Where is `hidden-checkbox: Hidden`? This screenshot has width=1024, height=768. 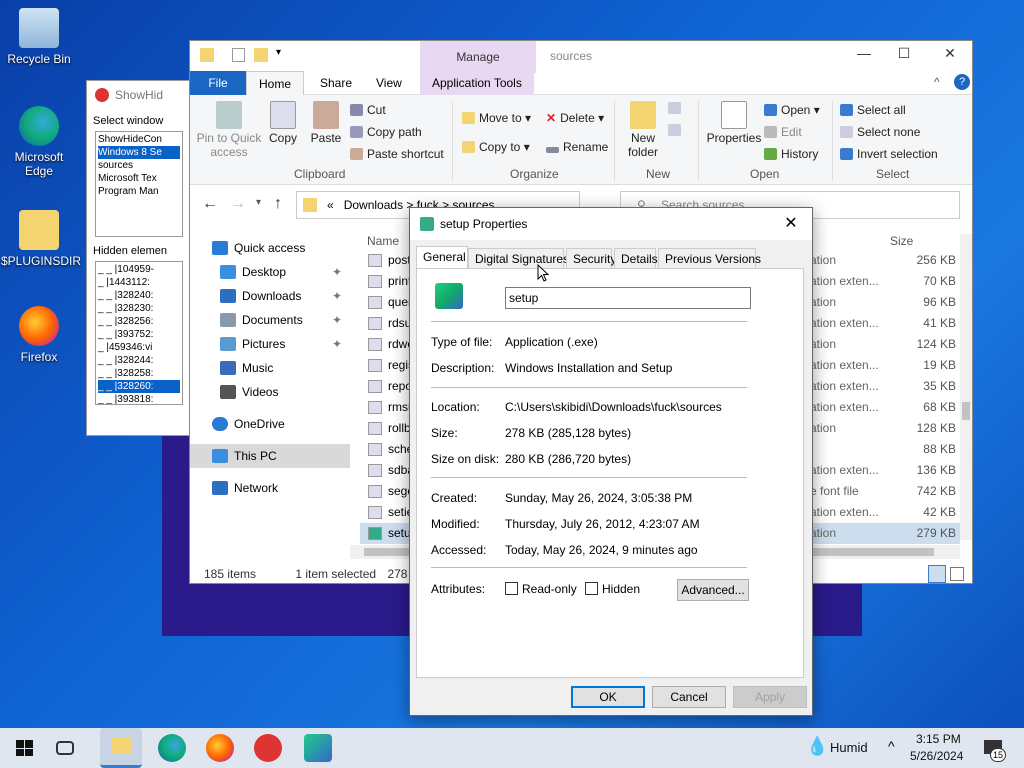 hidden-checkbox: Hidden is located at coordinates (612, 589).